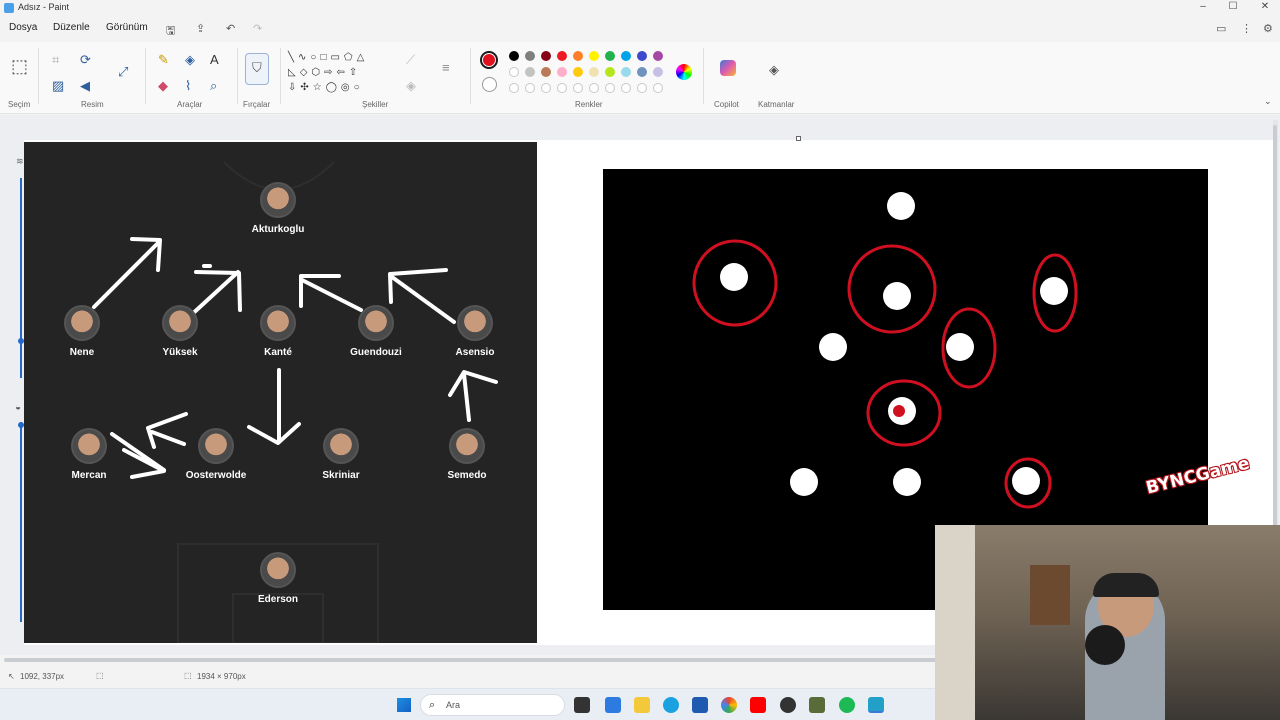  What do you see at coordinates (341, 454) in the screenshot?
I see `player-card: Skriniar` at bounding box center [341, 454].